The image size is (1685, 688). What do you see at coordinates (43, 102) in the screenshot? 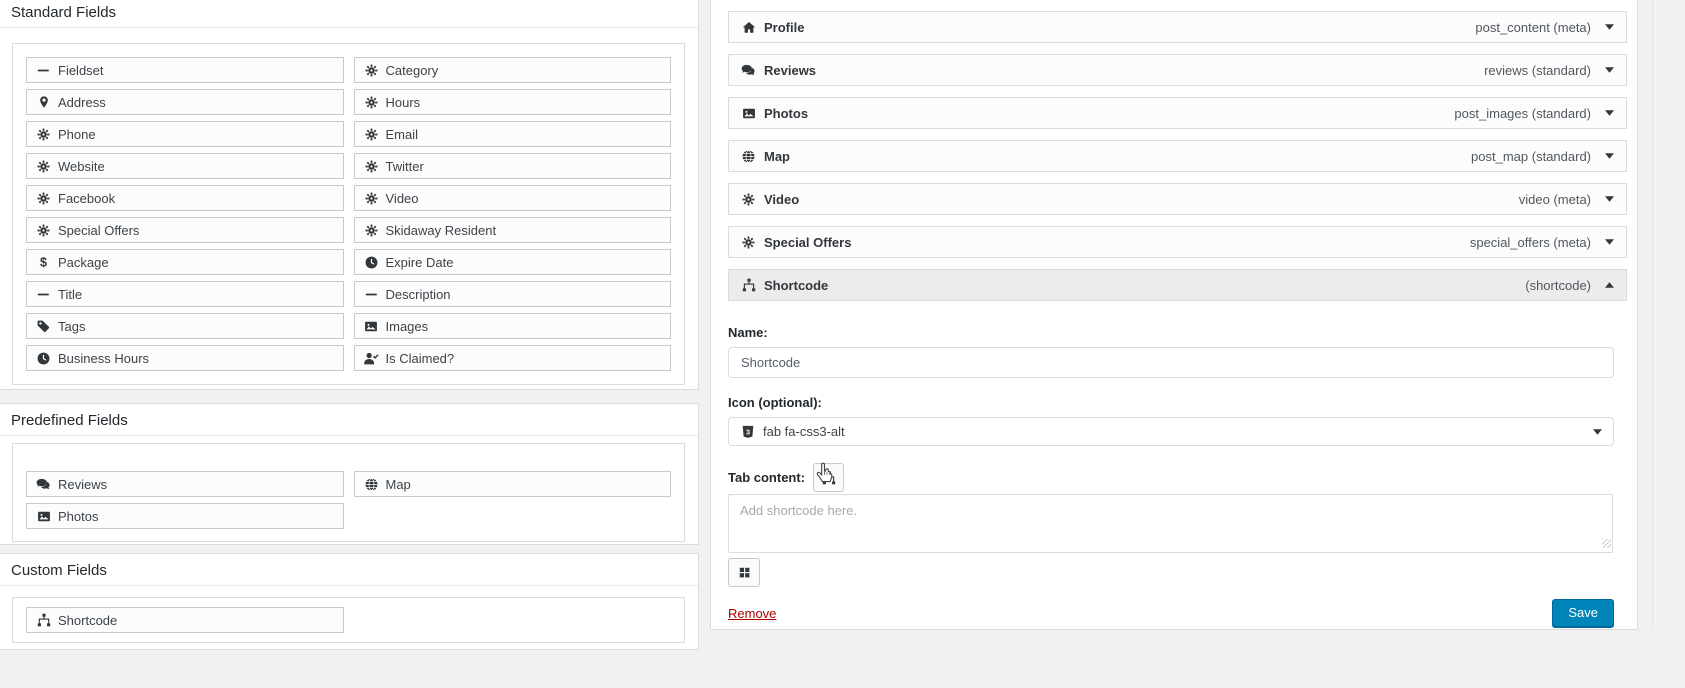
I see `map-marker-icon` at bounding box center [43, 102].